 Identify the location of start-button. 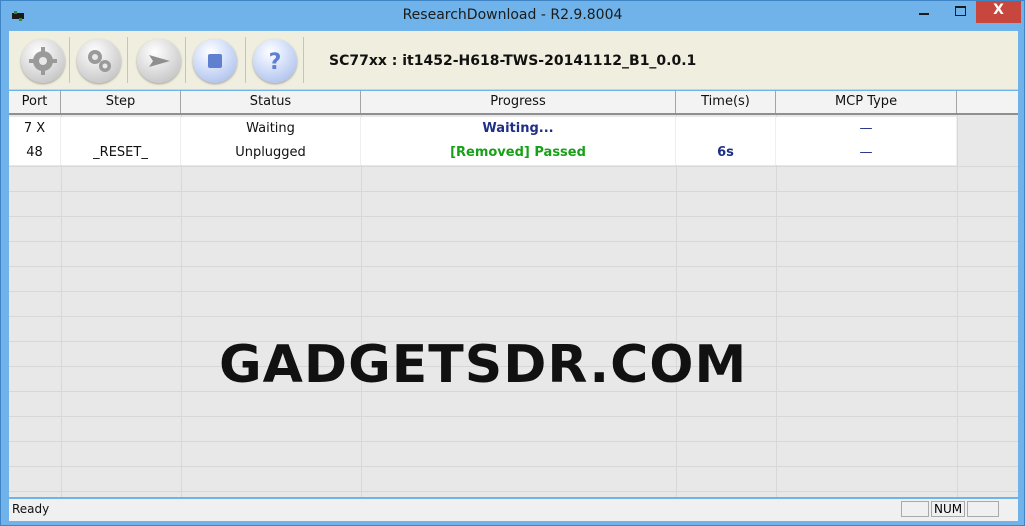
(159, 61).